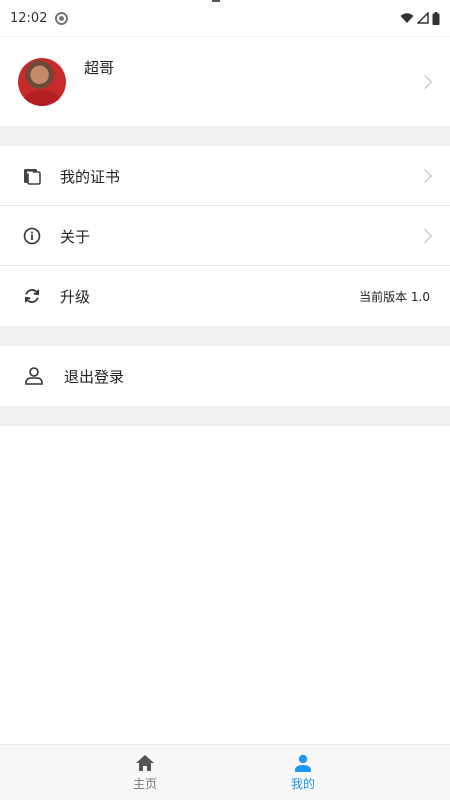 The height and width of the screenshot is (800, 450). What do you see at coordinates (32, 296) in the screenshot?
I see `refresh-icon` at bounding box center [32, 296].